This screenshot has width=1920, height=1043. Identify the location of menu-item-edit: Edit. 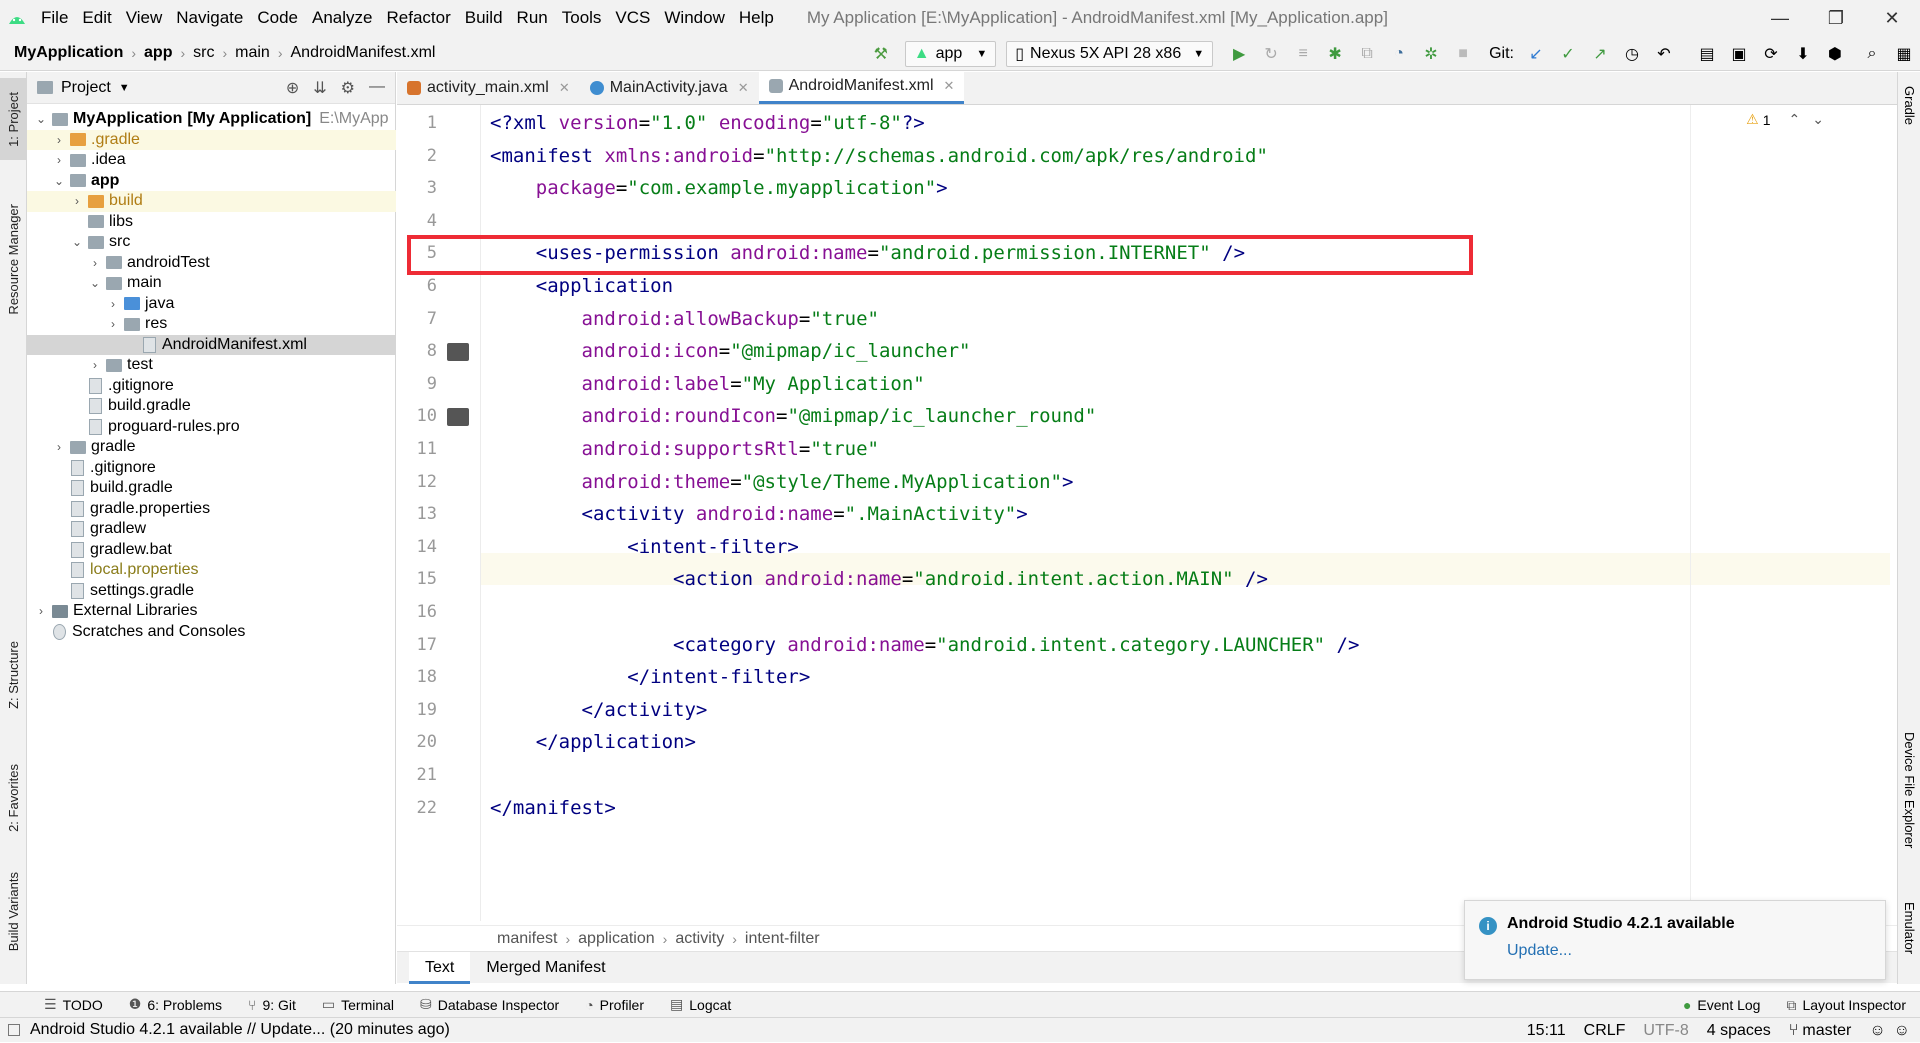
(96, 18).